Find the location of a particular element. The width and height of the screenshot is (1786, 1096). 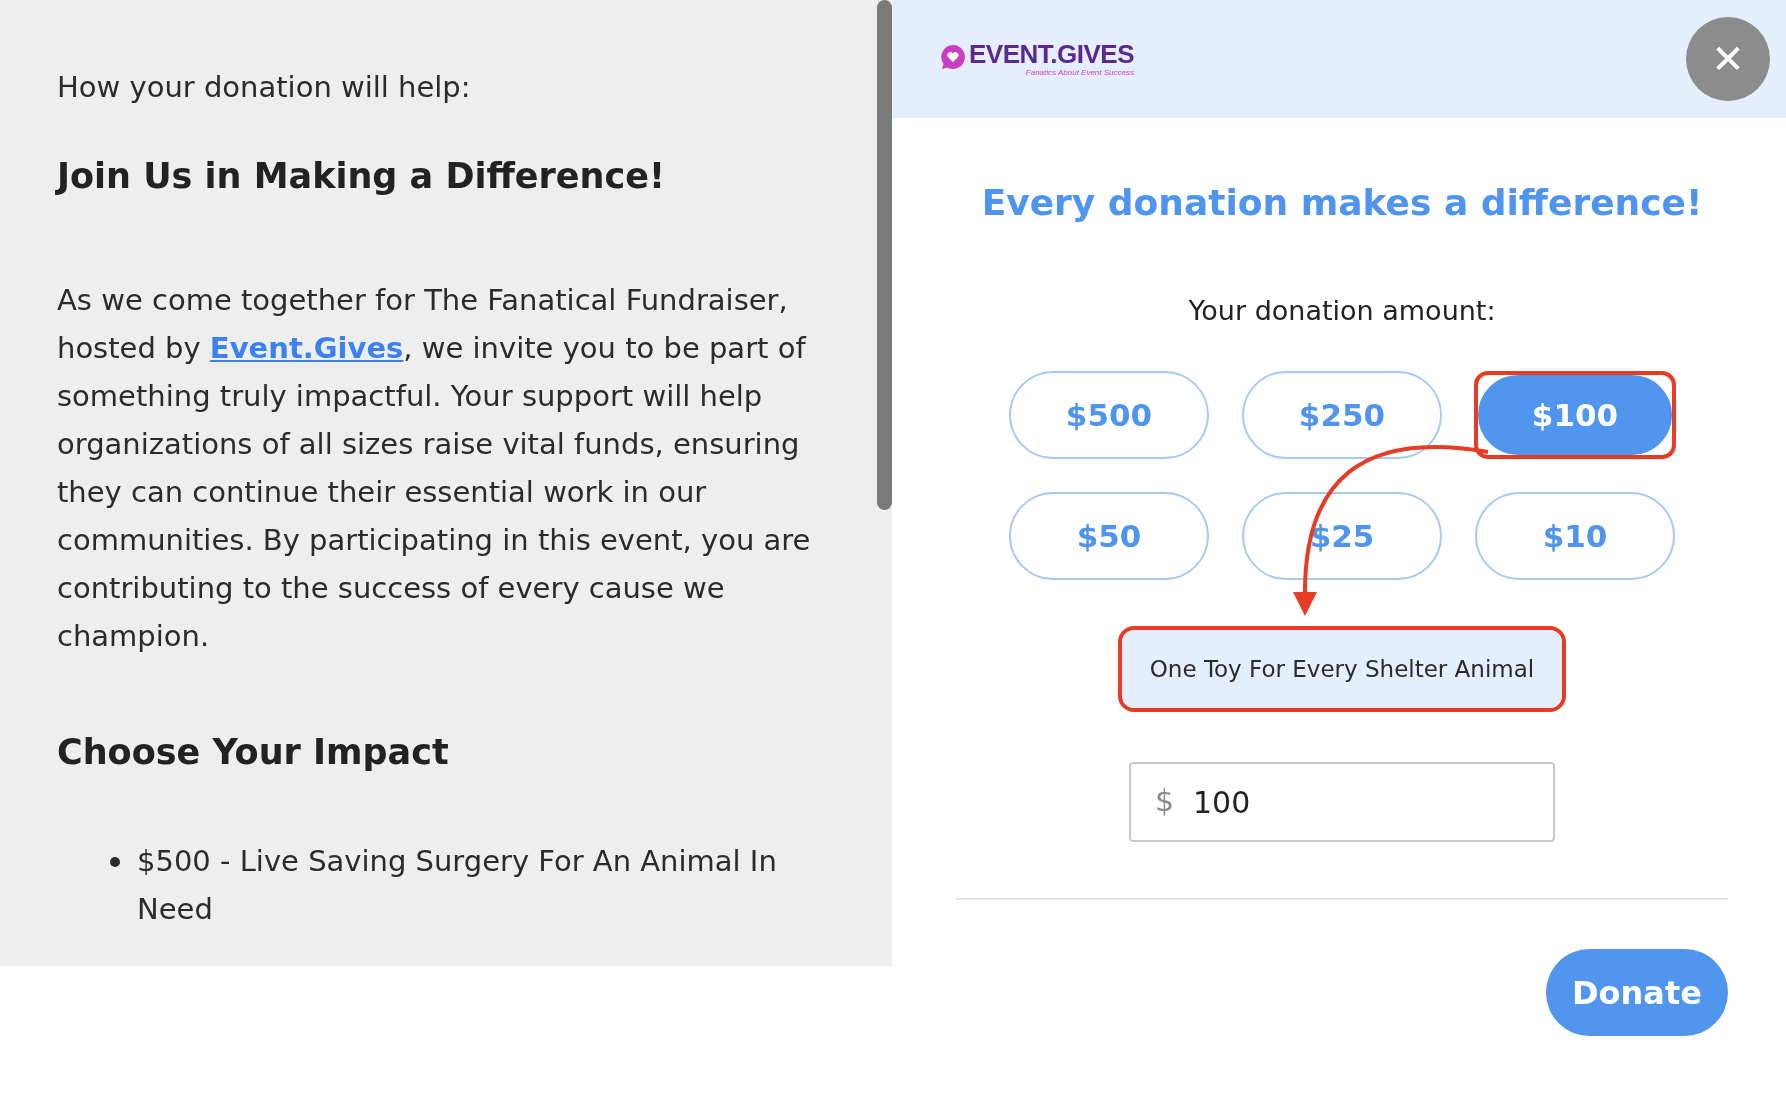

amount-button: $500 is located at coordinates (1109, 415).